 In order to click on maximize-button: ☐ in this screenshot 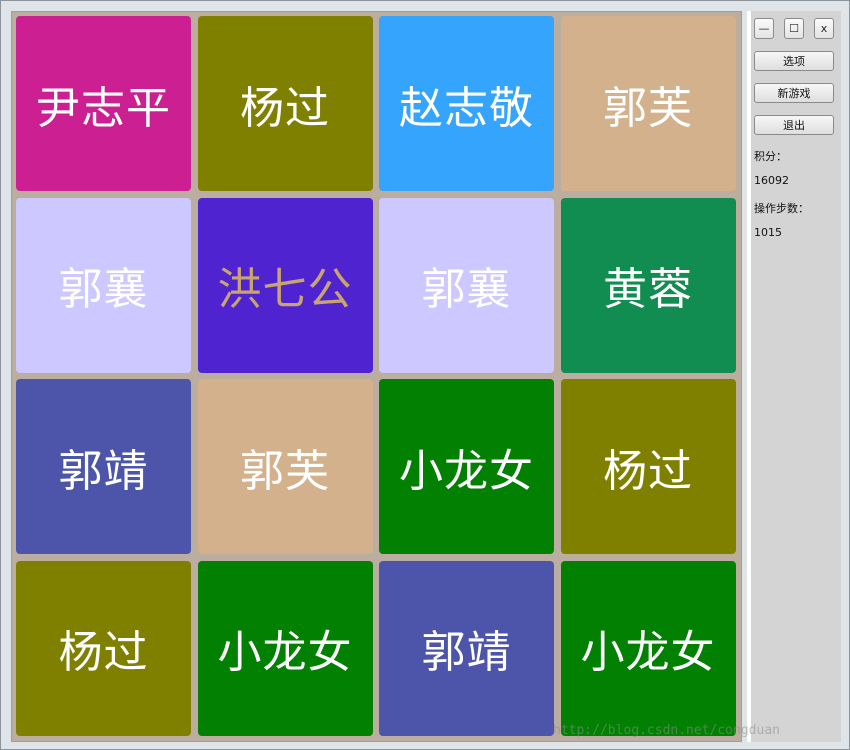, I will do `click(794, 28)`.